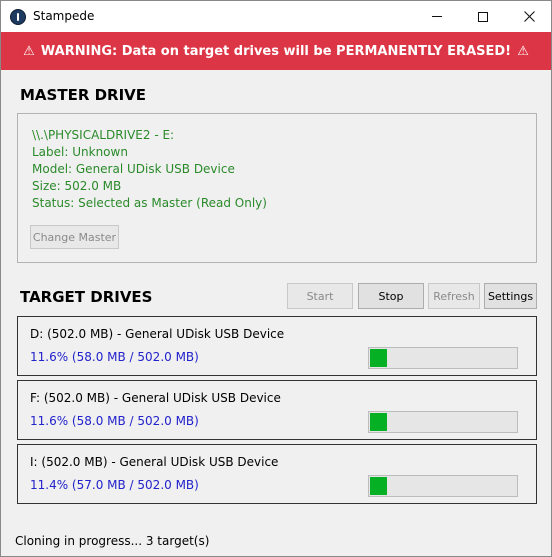 This screenshot has height=557, width=552. Describe the element at coordinates (64, 16) in the screenshot. I see `window-title: Stampede` at that location.